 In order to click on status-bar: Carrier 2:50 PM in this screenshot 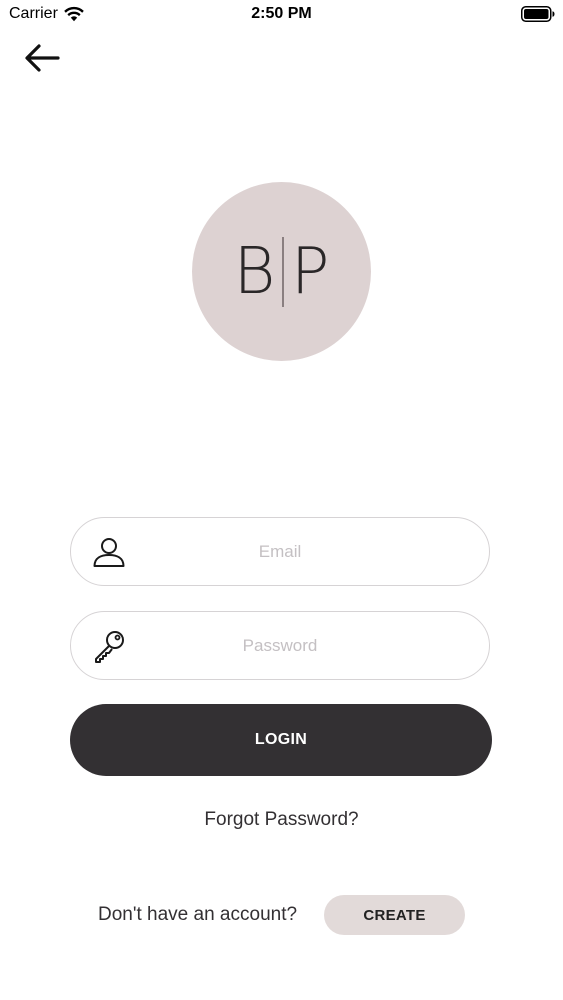, I will do `click(281, 15)`.